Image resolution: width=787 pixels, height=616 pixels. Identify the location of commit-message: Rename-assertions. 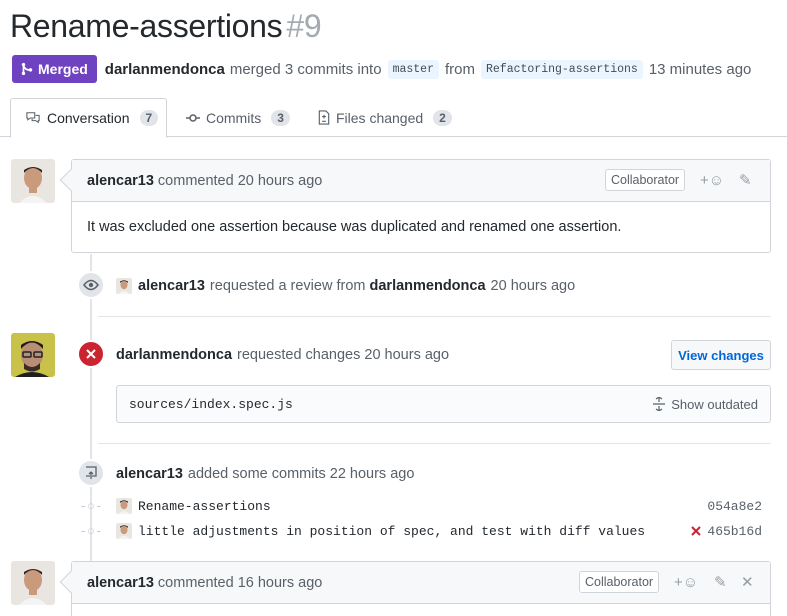
(204, 506).